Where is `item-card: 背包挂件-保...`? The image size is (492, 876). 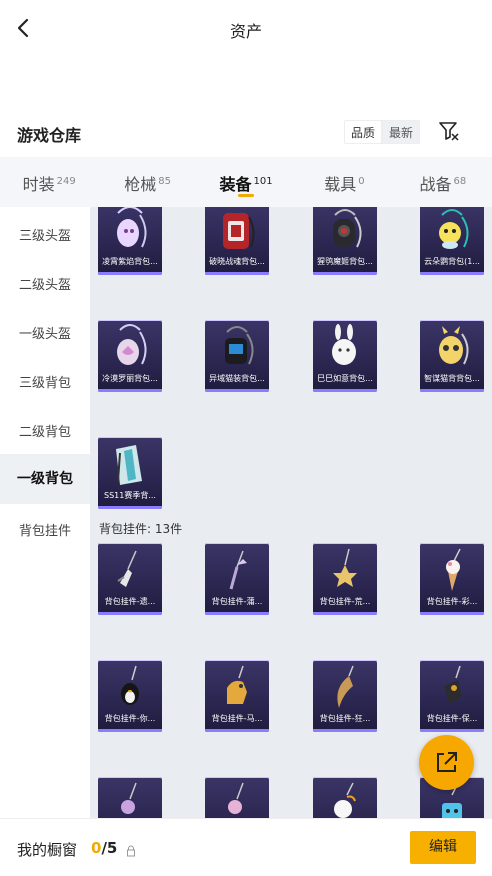 item-card: 背包挂件-保... is located at coordinates (452, 696).